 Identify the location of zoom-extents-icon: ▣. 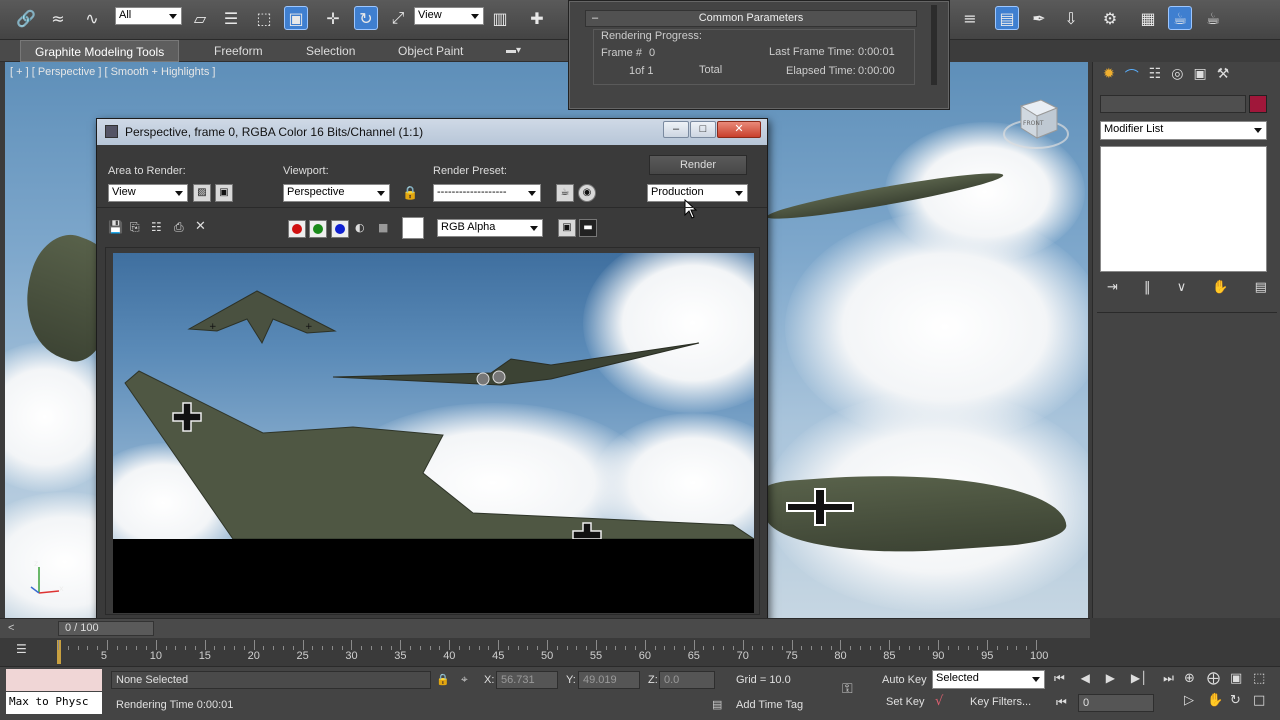
(1241, 682).